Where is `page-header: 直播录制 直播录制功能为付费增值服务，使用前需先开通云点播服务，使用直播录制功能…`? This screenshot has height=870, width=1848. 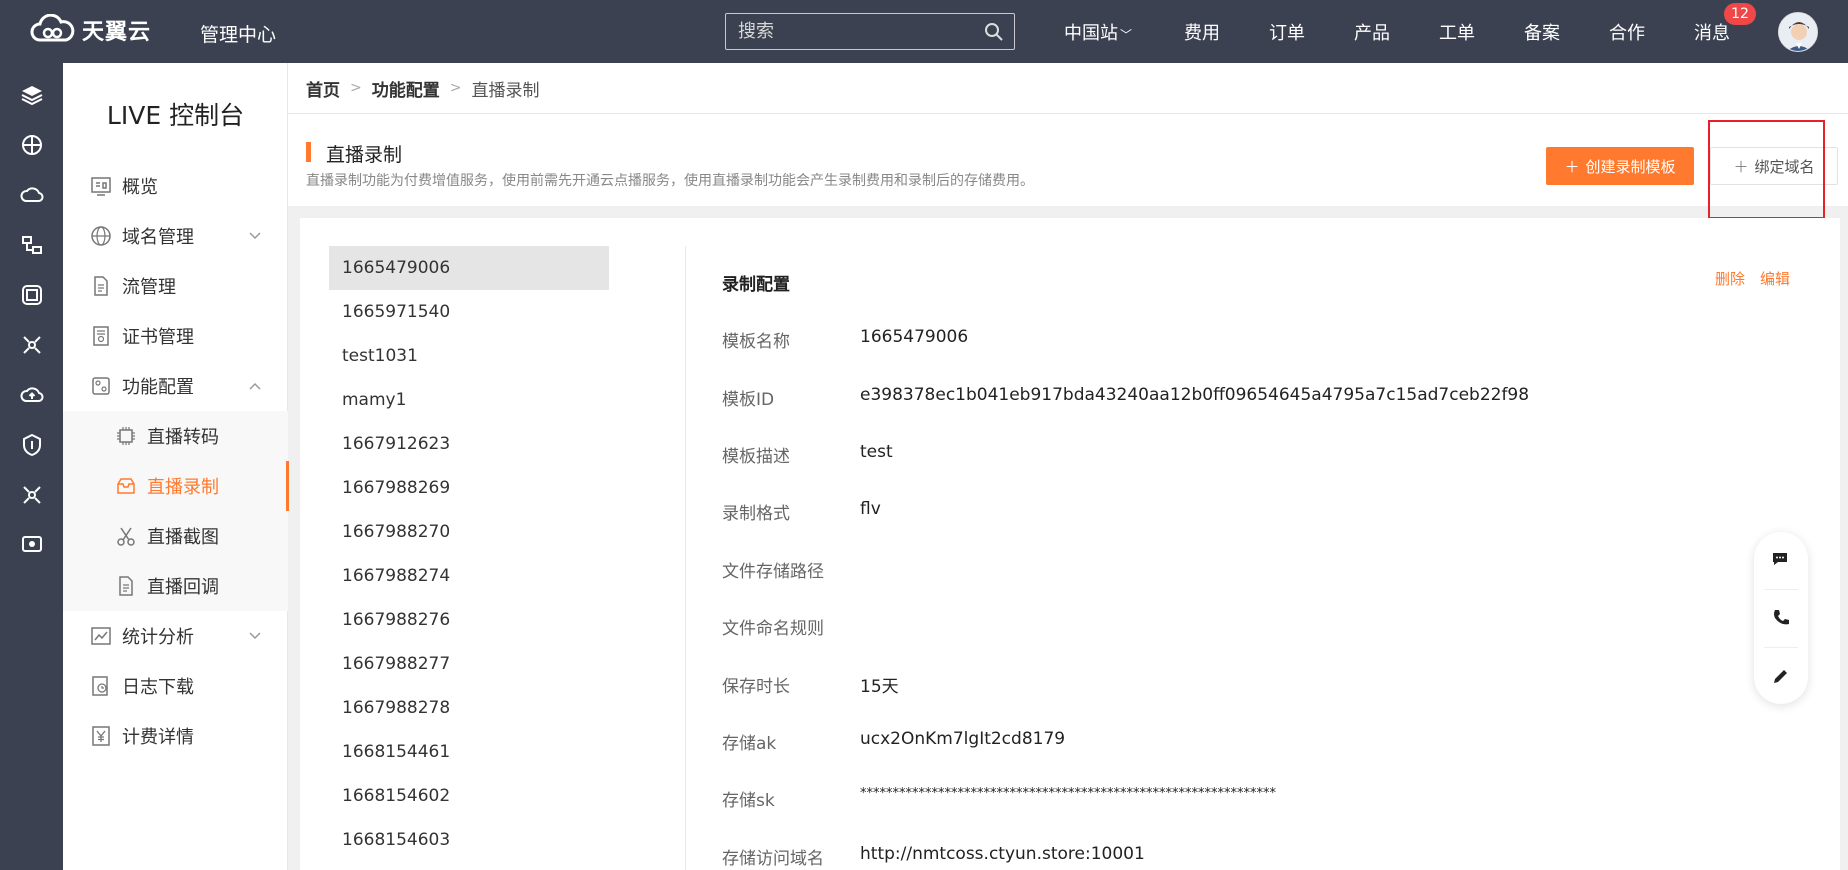
page-header: 直播录制 直播录制功能为付费增值服务，使用前需先开通云点播服务，使用直播录制功能… is located at coordinates (1068, 160).